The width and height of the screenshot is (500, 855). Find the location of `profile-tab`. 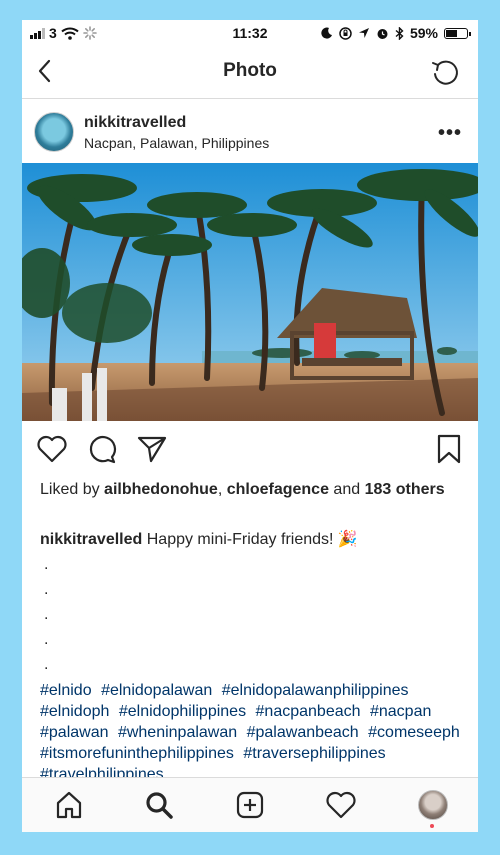

profile-tab is located at coordinates (433, 810).